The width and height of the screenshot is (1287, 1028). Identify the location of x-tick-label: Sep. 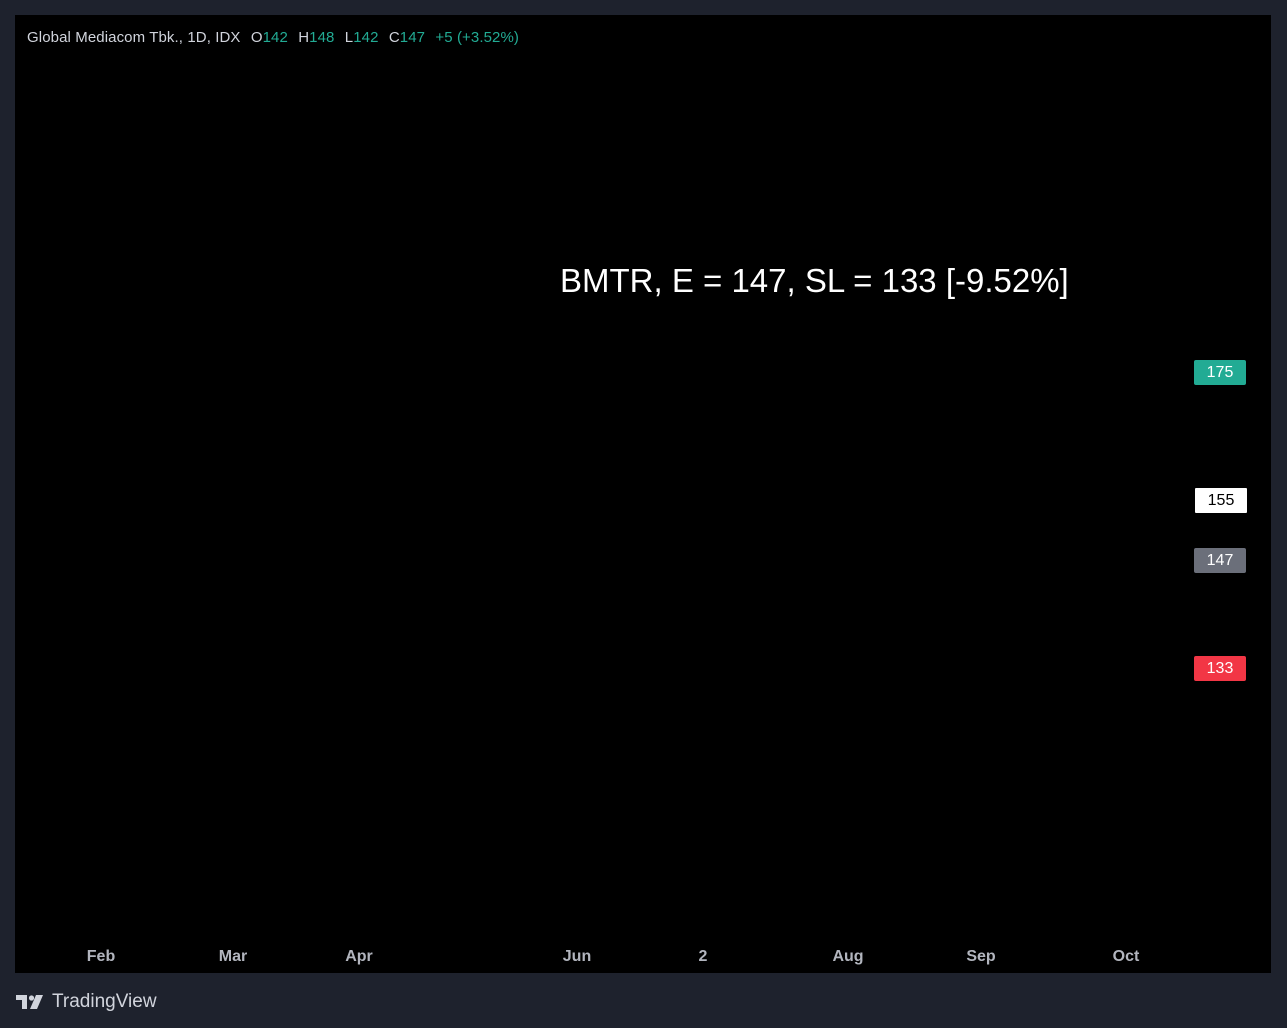
(981, 956).